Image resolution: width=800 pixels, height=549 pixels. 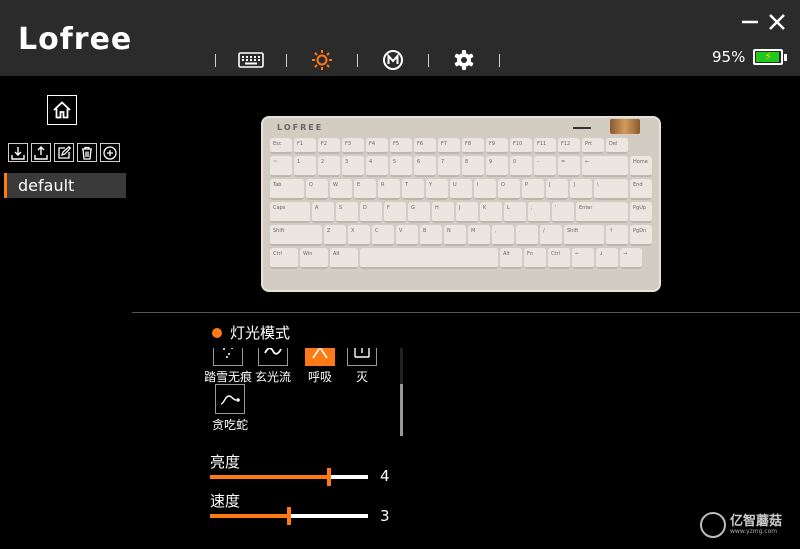 I want to click on keyboard-row: Ctrl Win Alt Alt Fn Ctrl ← ↓ →, so click(x=463, y=258).